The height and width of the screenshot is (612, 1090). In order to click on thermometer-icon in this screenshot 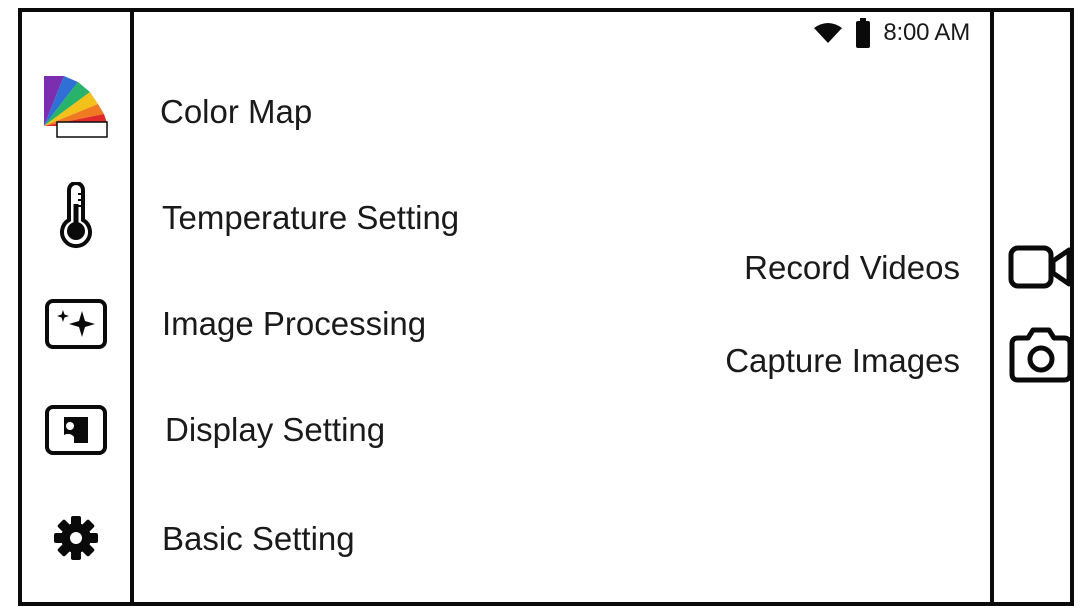, I will do `click(76, 216)`.